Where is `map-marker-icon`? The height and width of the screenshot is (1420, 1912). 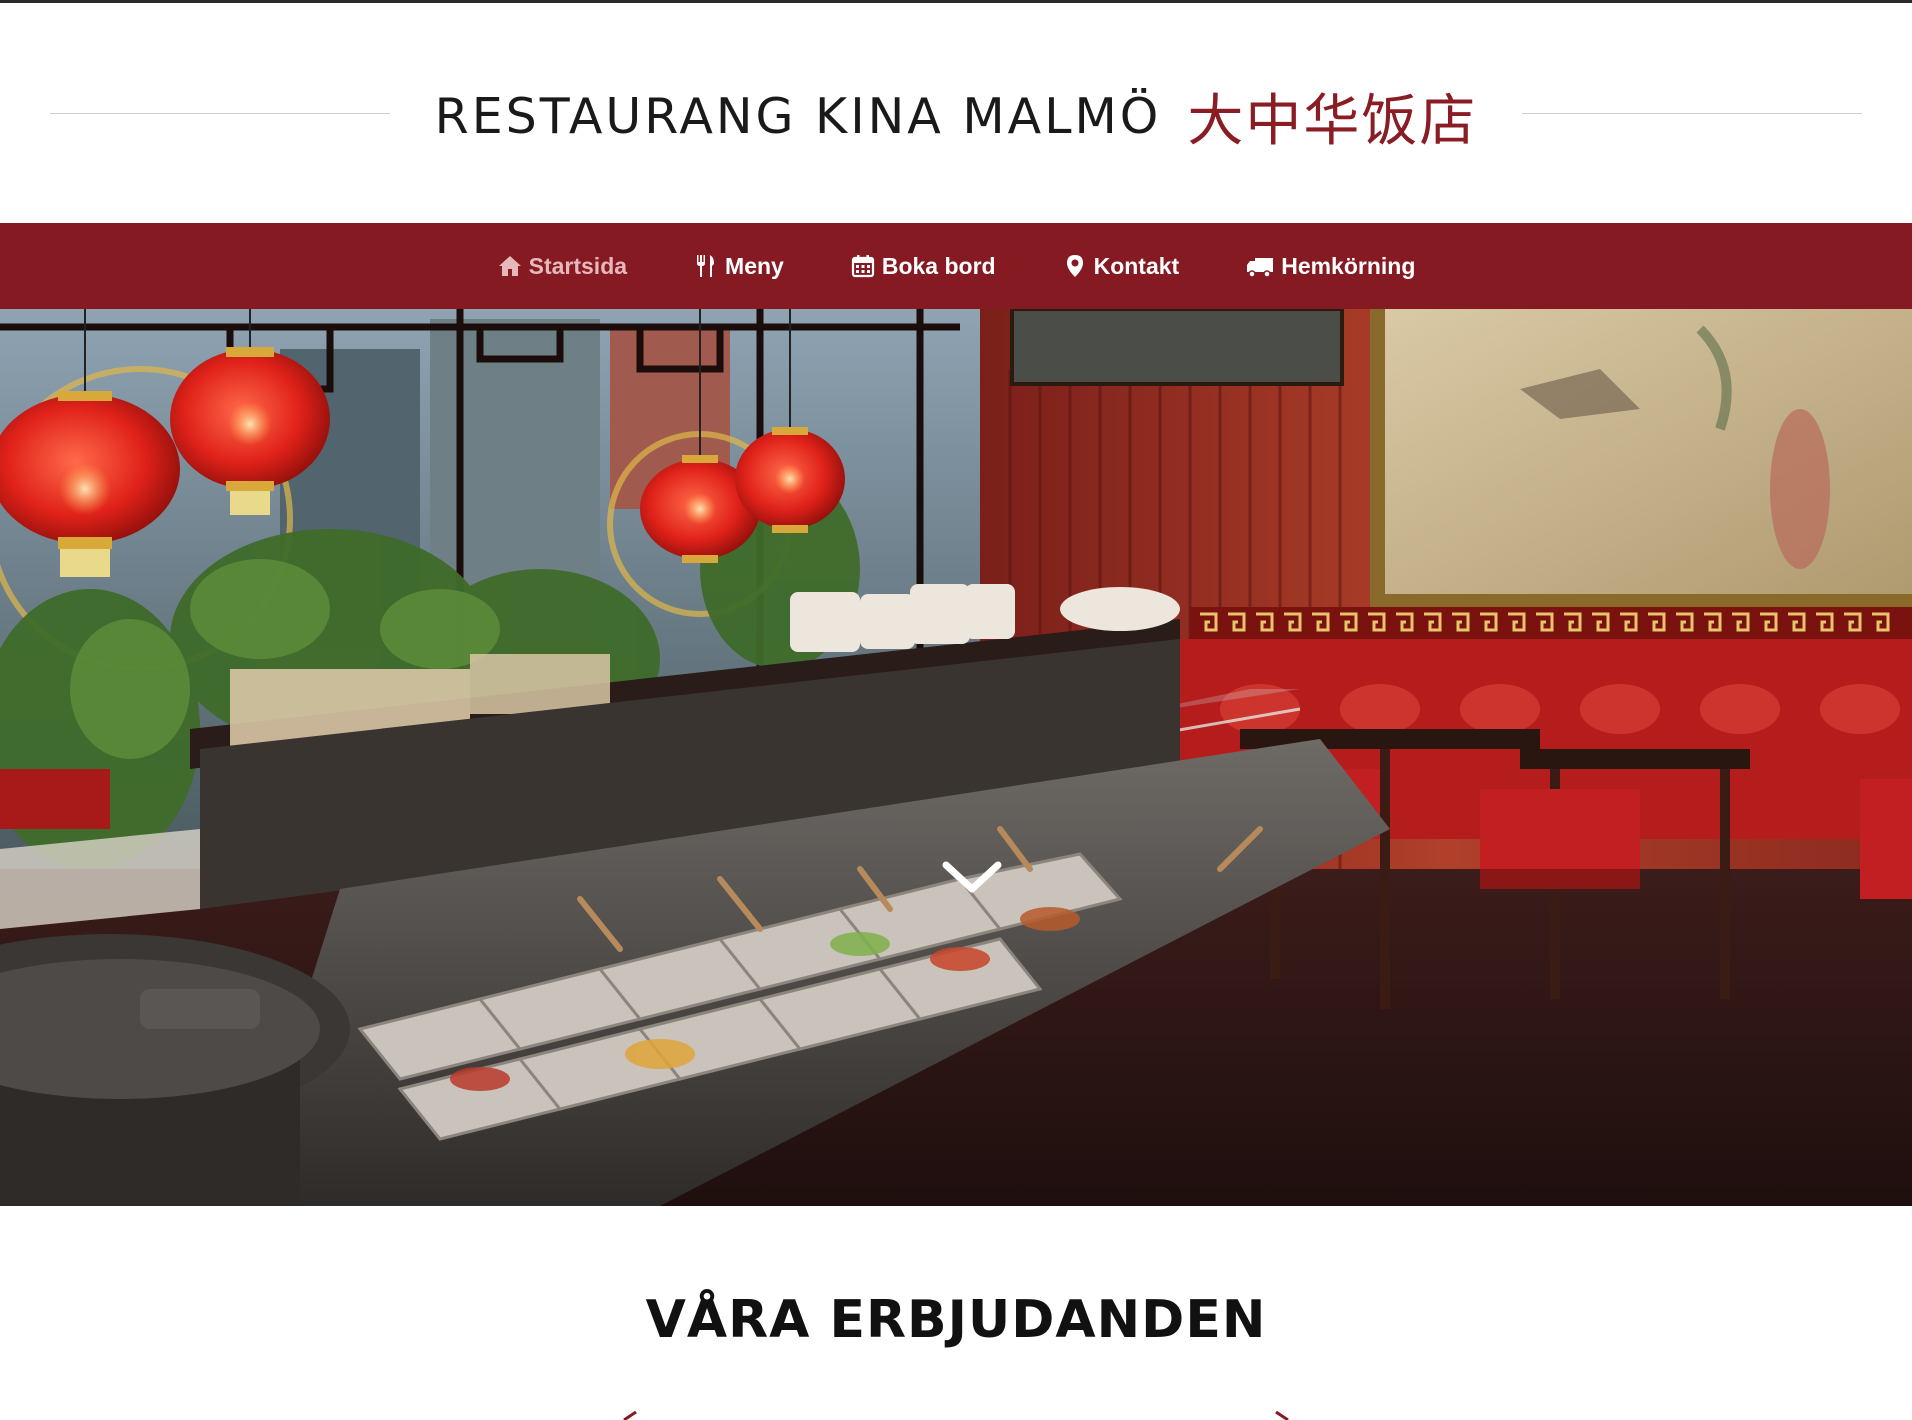
map-marker-icon is located at coordinates (1075, 266).